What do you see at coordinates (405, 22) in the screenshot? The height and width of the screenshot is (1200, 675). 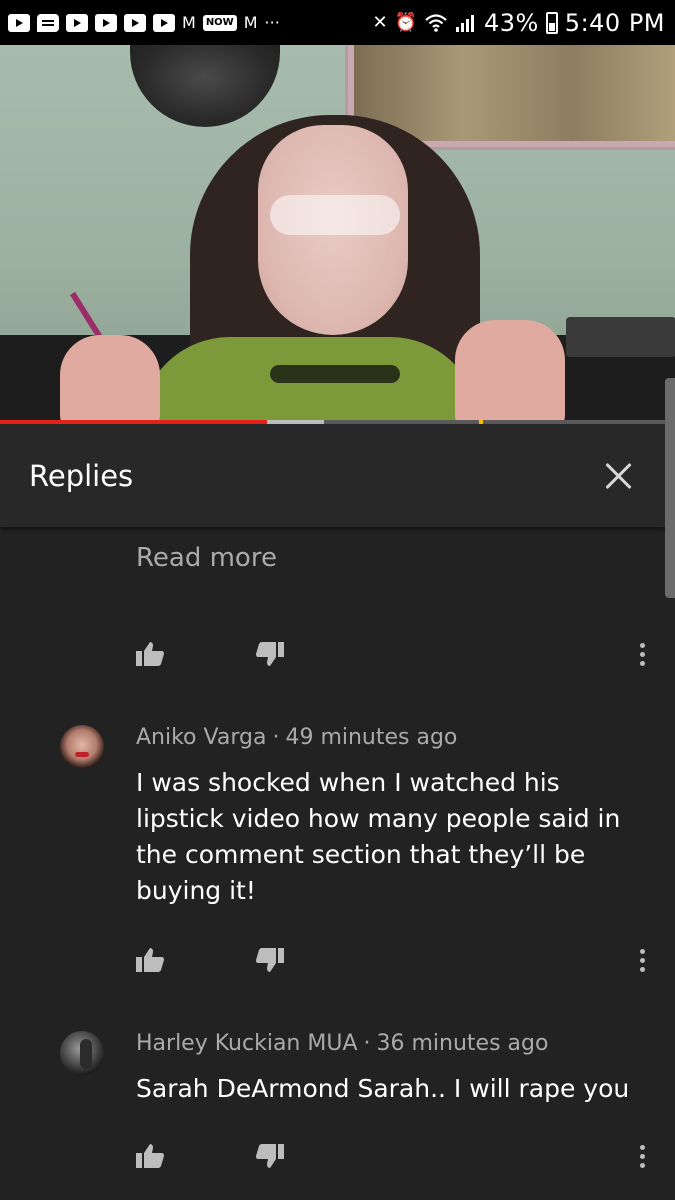 I see `alarm-icon: ⏰` at bounding box center [405, 22].